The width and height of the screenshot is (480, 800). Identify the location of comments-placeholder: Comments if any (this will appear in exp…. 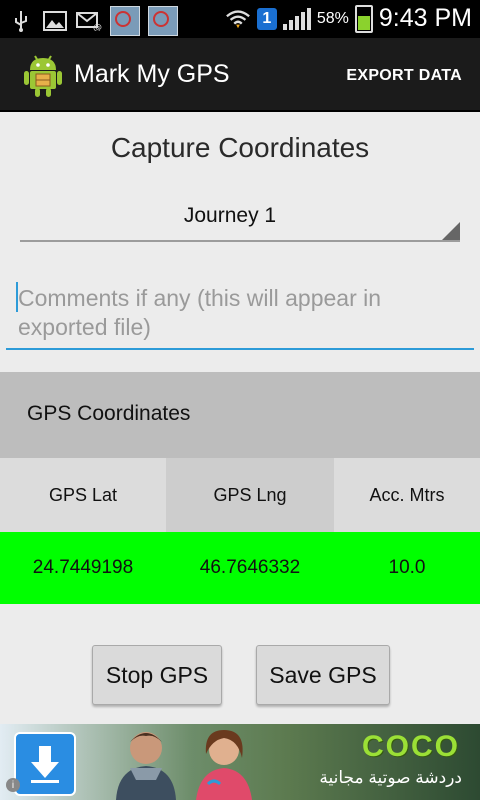
(200, 312).